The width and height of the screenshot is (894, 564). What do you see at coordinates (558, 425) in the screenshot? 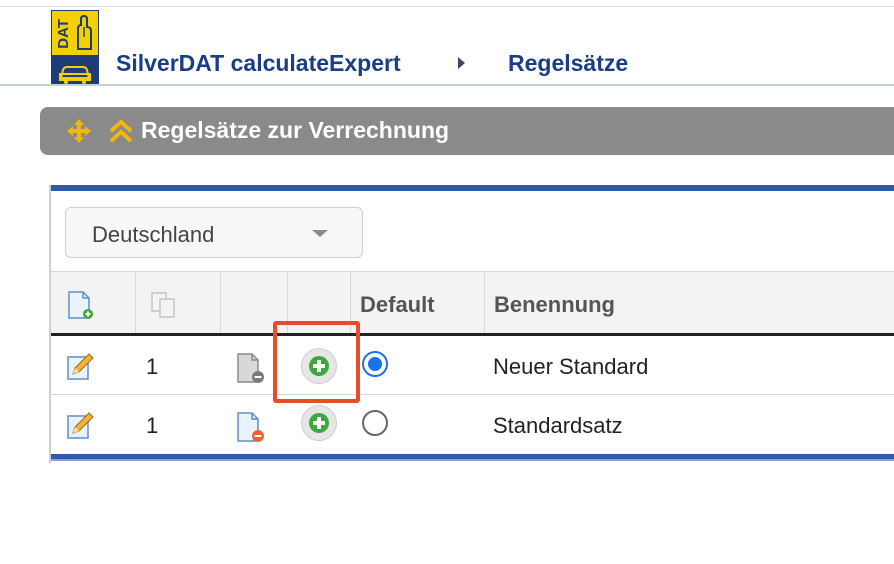
I see `row-name: Standardsatz` at bounding box center [558, 425].